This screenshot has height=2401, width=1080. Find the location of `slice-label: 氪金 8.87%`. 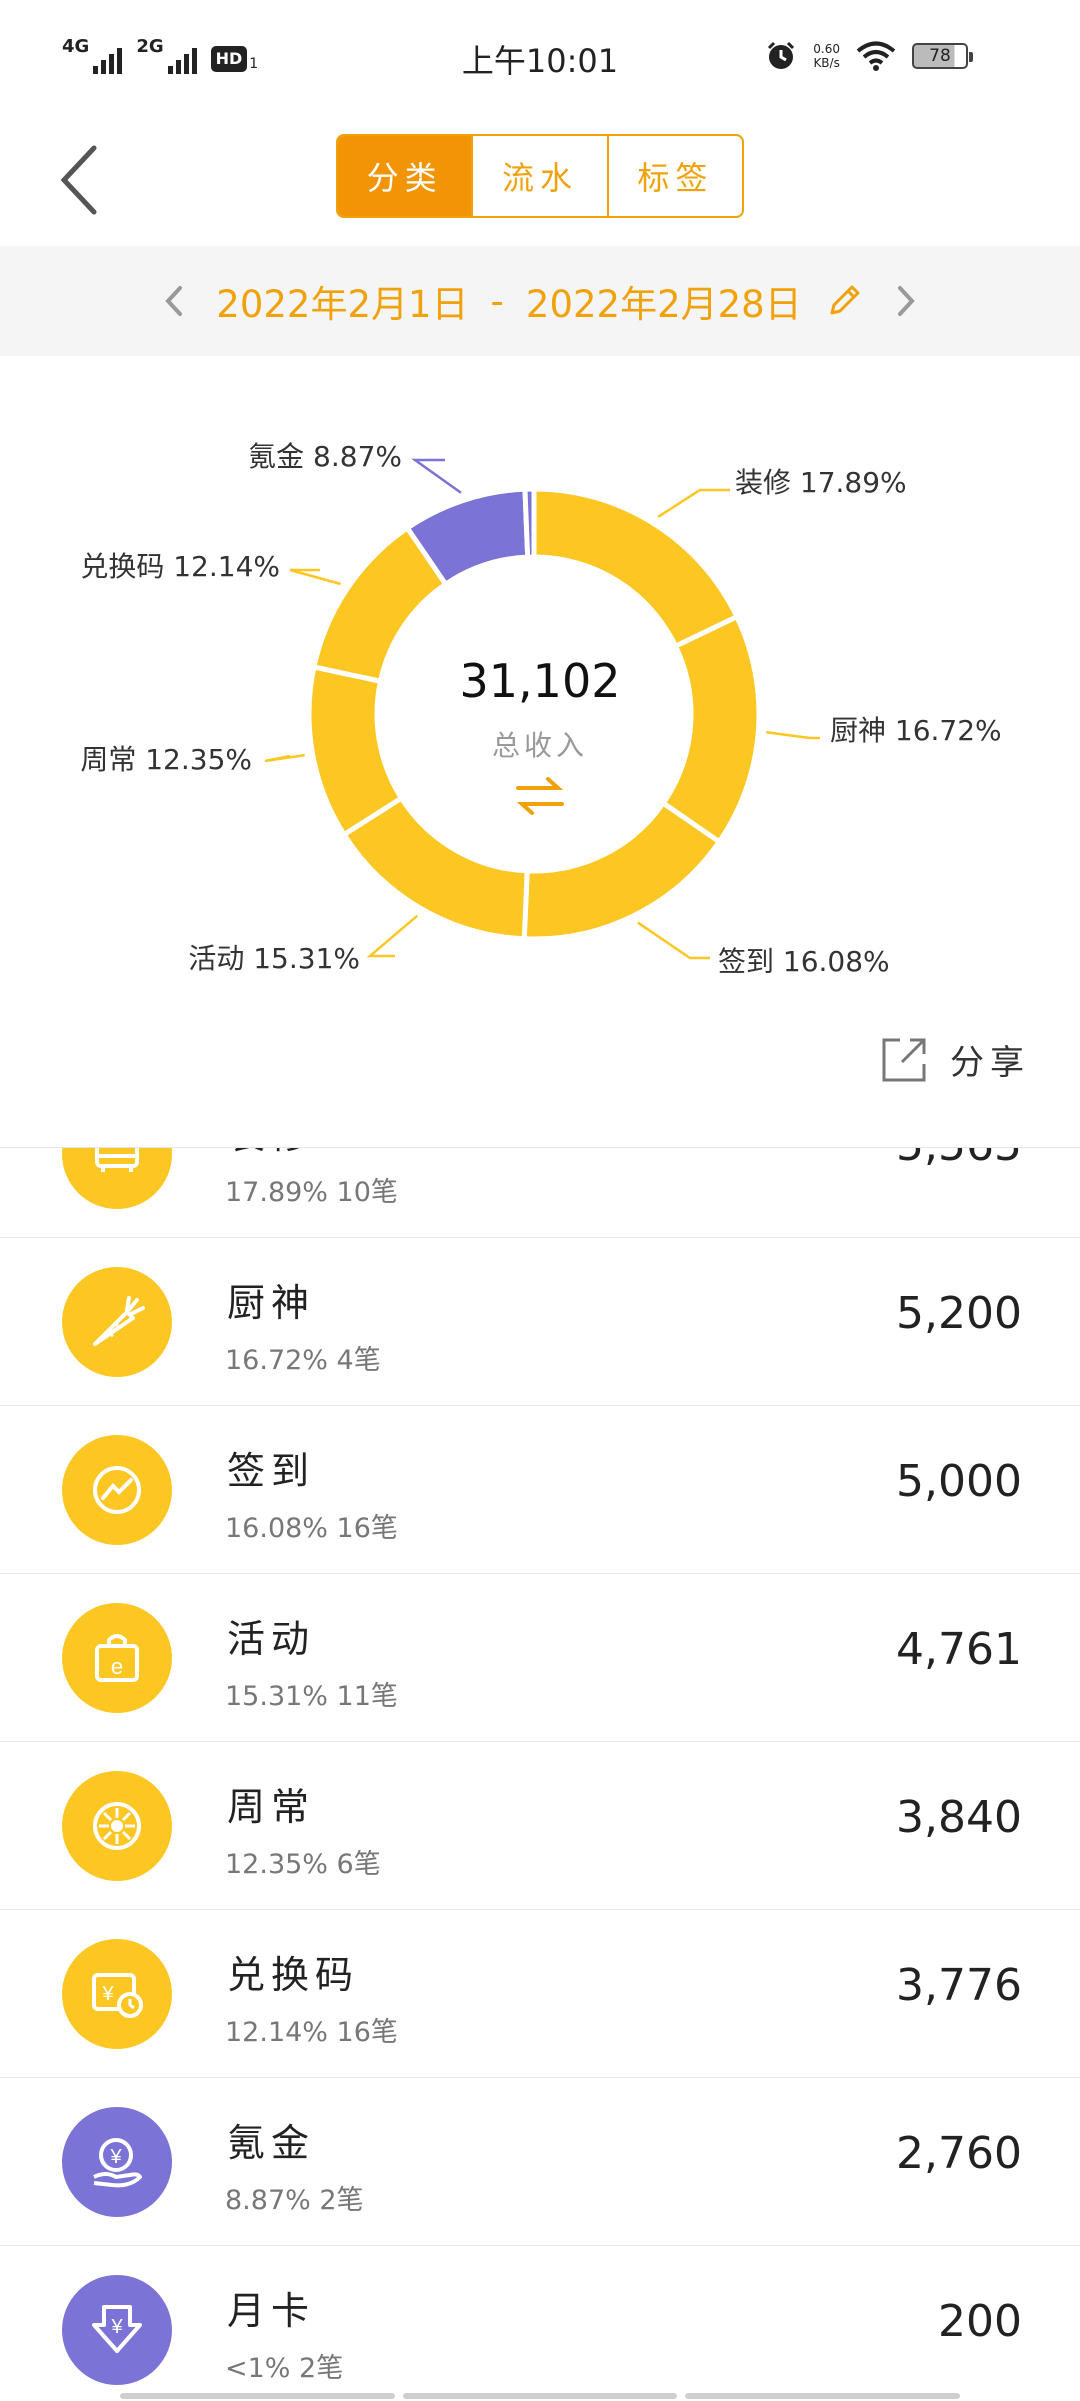

slice-label: 氪金 8.87% is located at coordinates (325, 456).